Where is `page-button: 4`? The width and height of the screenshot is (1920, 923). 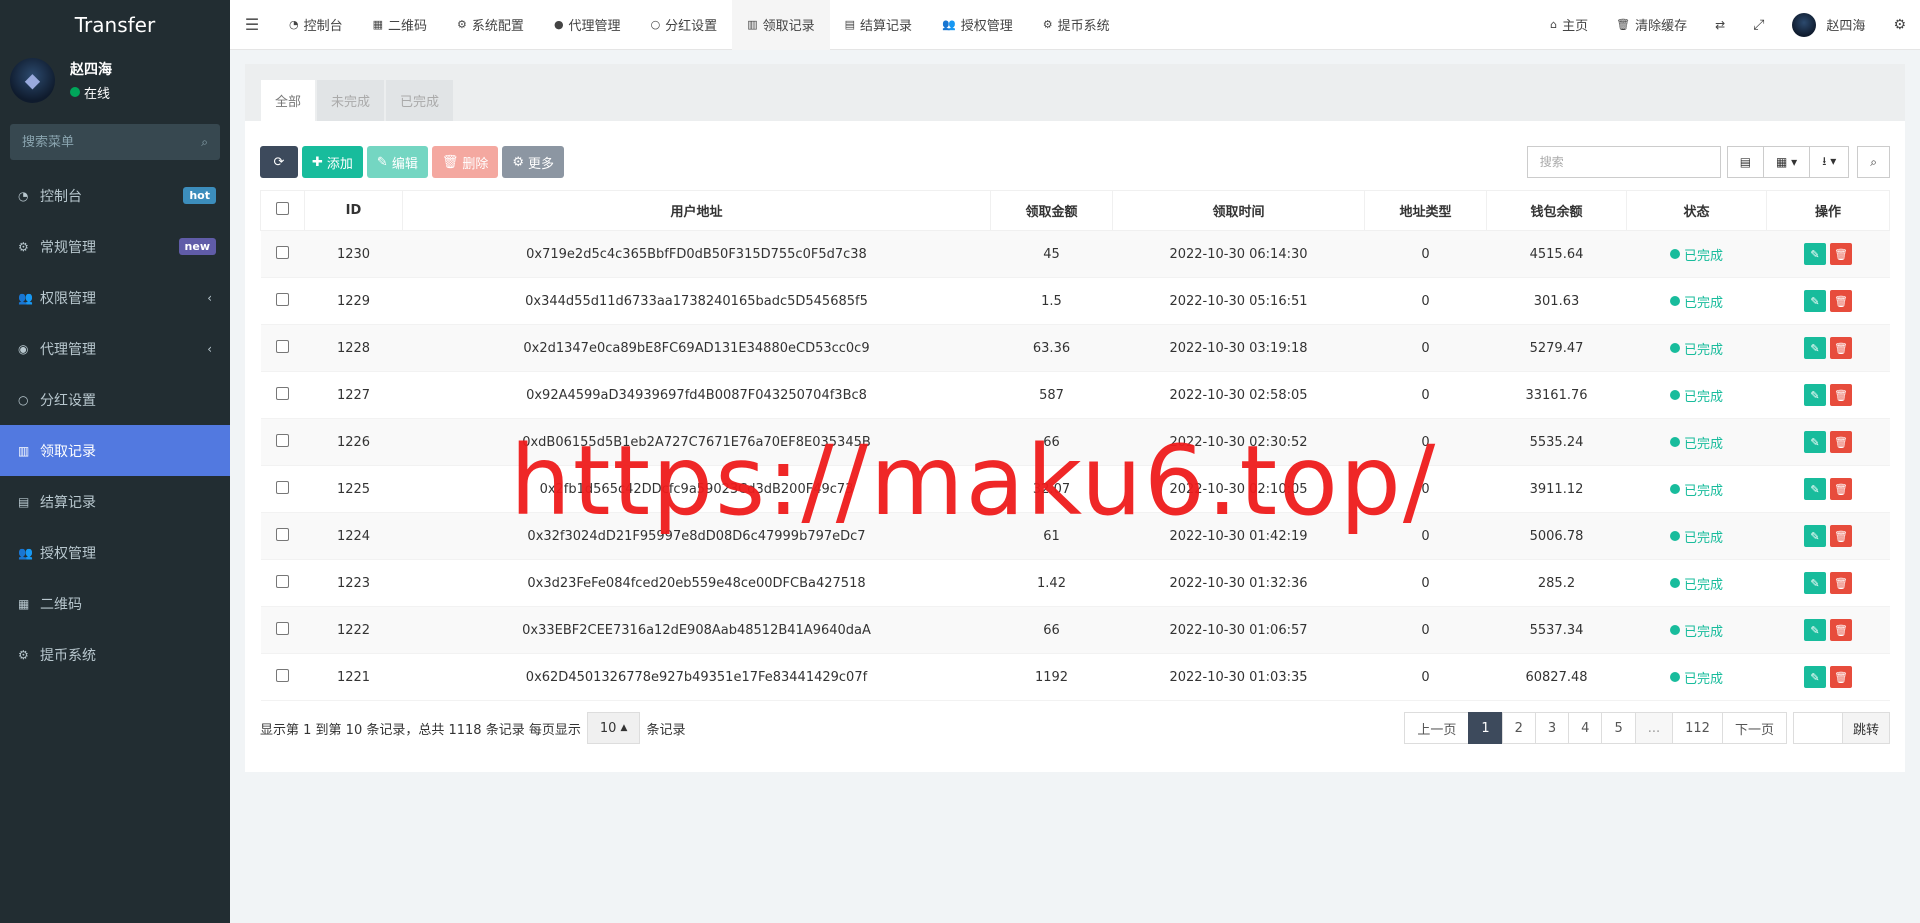
page-button: 4 is located at coordinates (1585, 728).